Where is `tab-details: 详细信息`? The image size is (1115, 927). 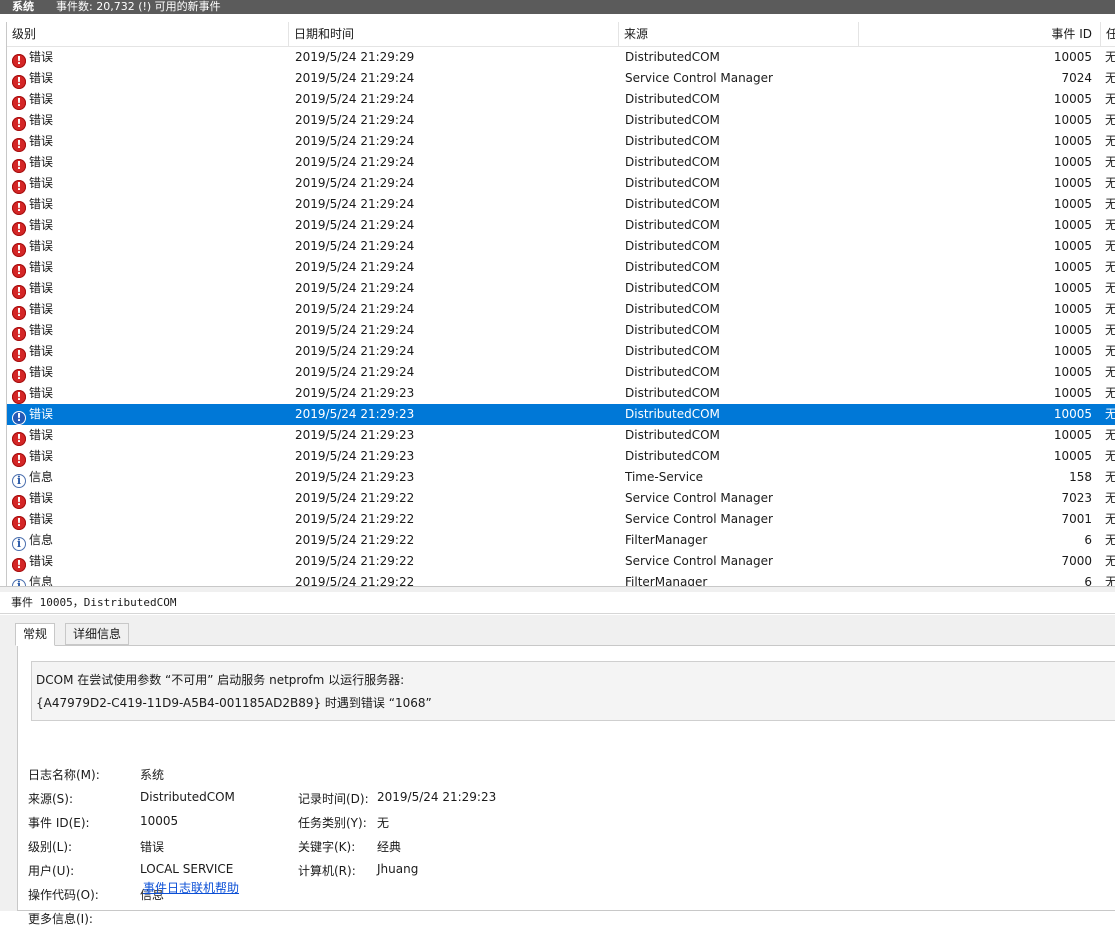
tab-details: 详细信息 is located at coordinates (97, 634).